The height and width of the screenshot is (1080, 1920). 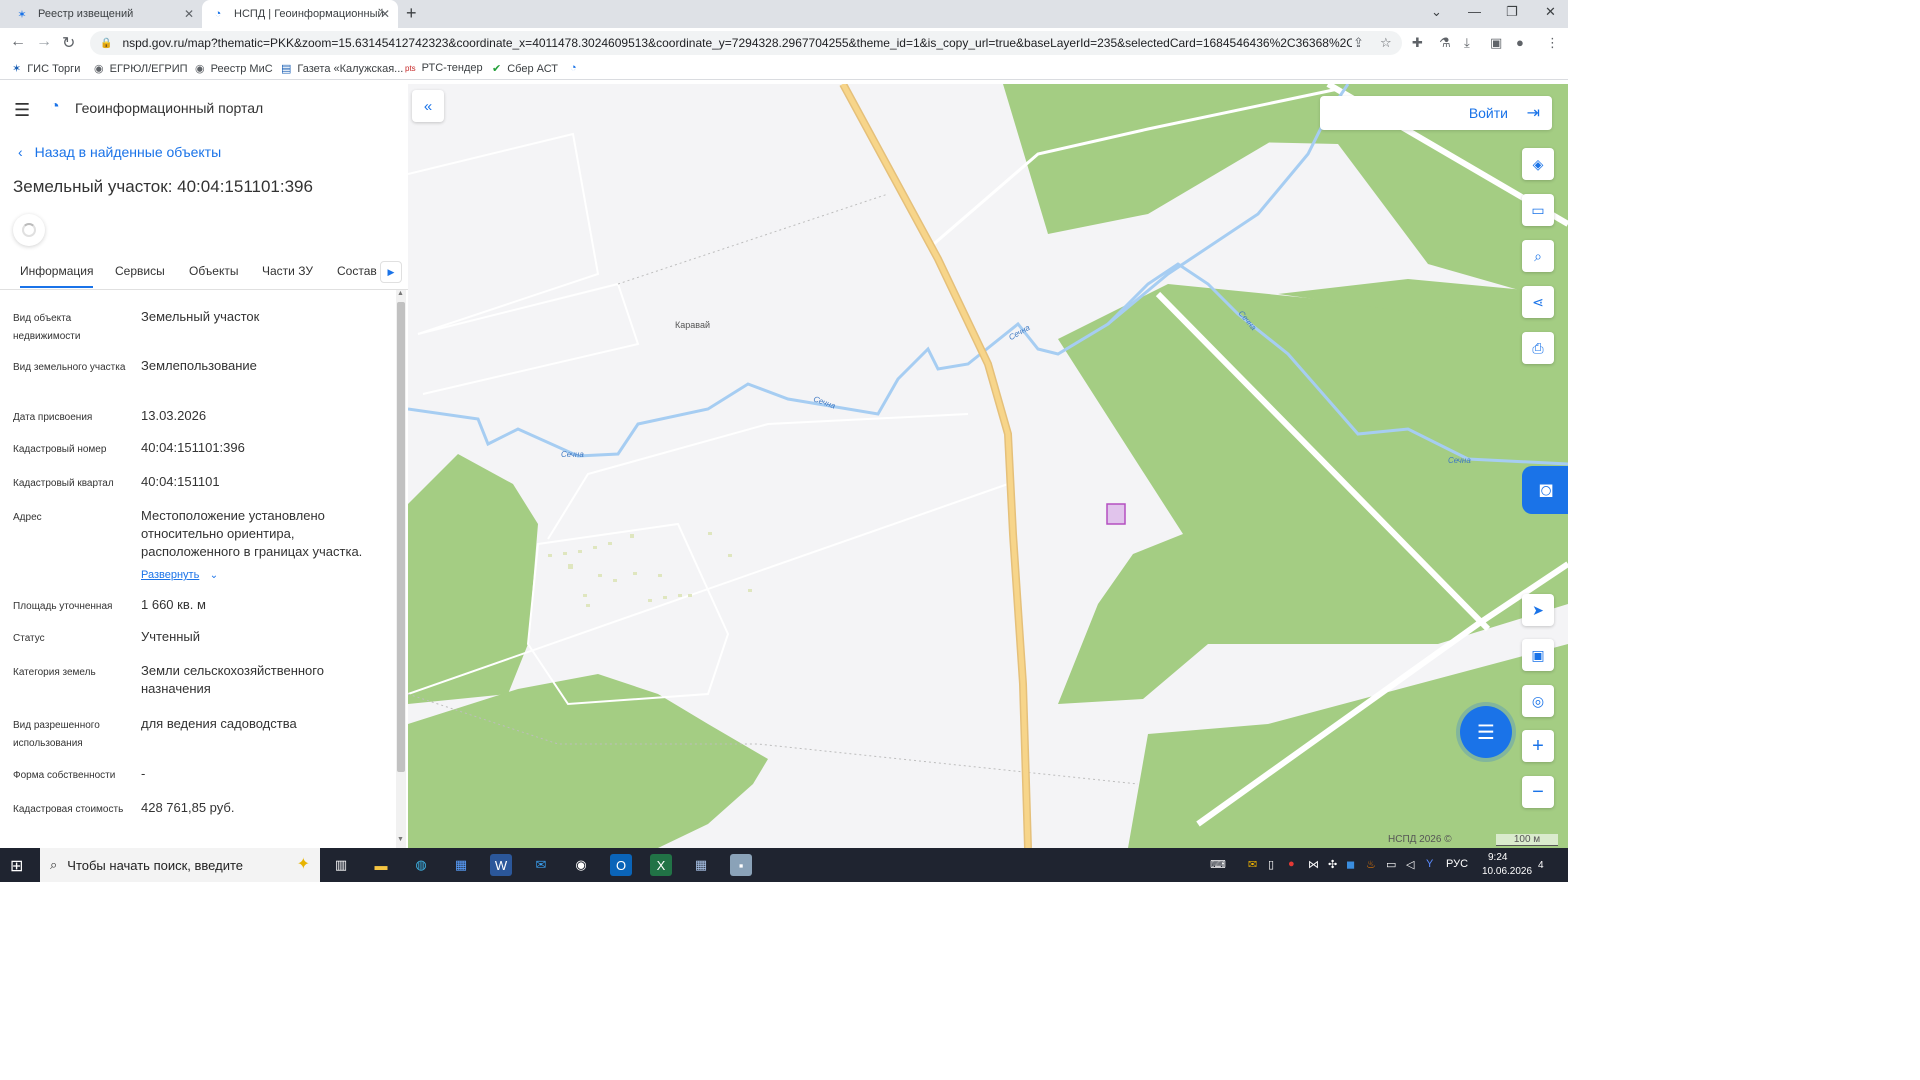 What do you see at coordinates (44, 42) in the screenshot?
I see `forward-arrow-icon: →` at bounding box center [44, 42].